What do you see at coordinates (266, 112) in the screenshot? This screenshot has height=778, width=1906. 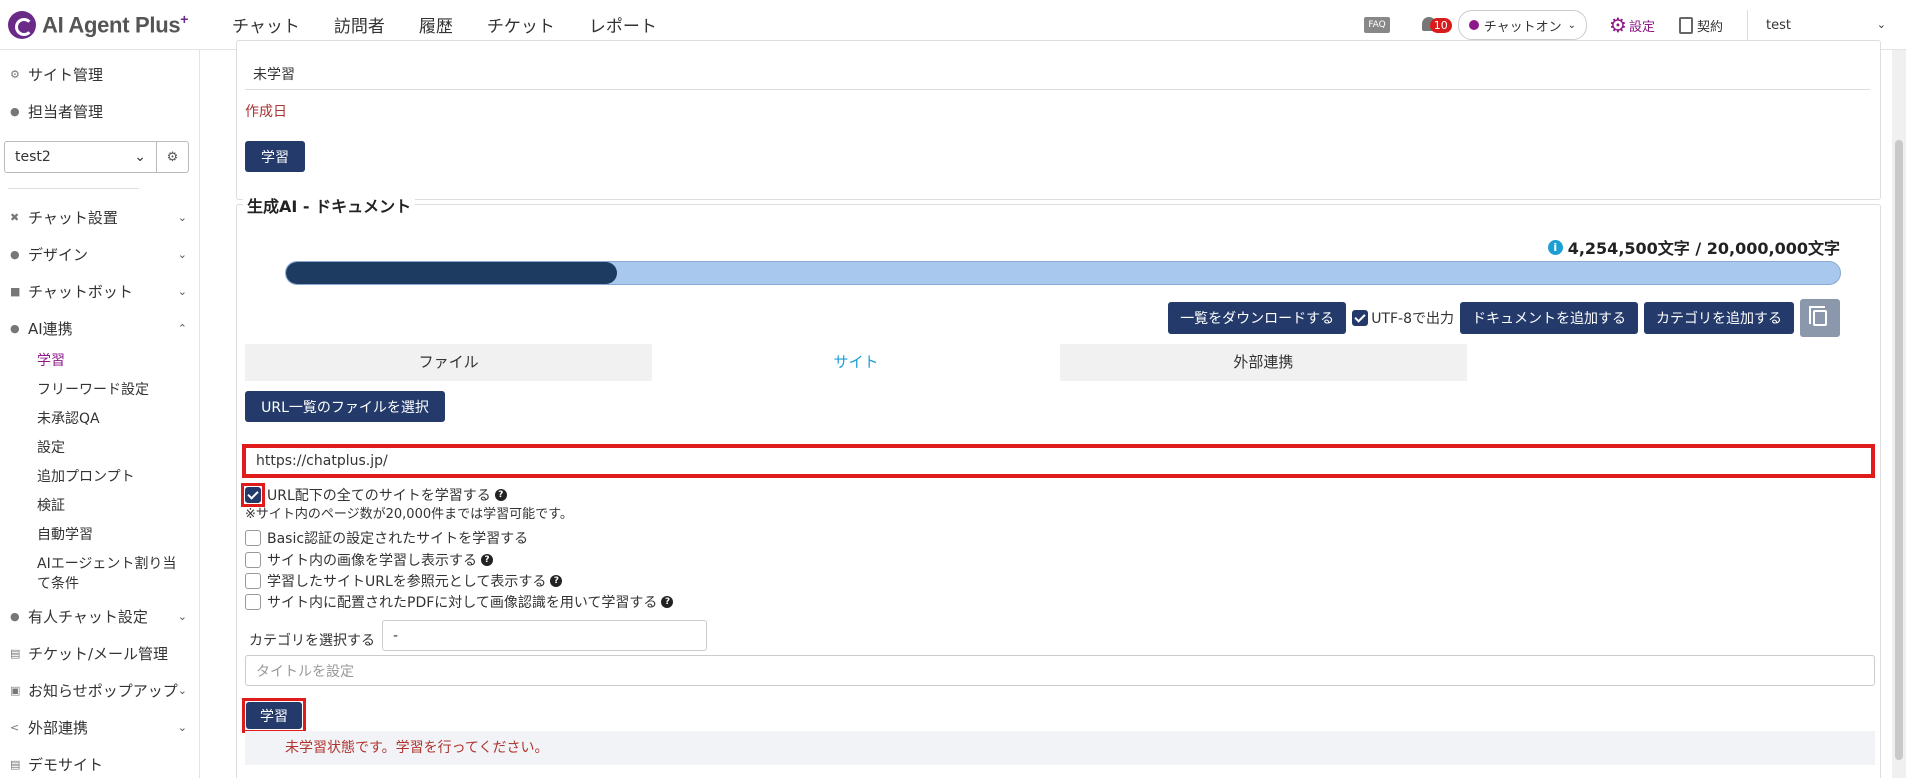 I see `created-date-label: 作成日` at bounding box center [266, 112].